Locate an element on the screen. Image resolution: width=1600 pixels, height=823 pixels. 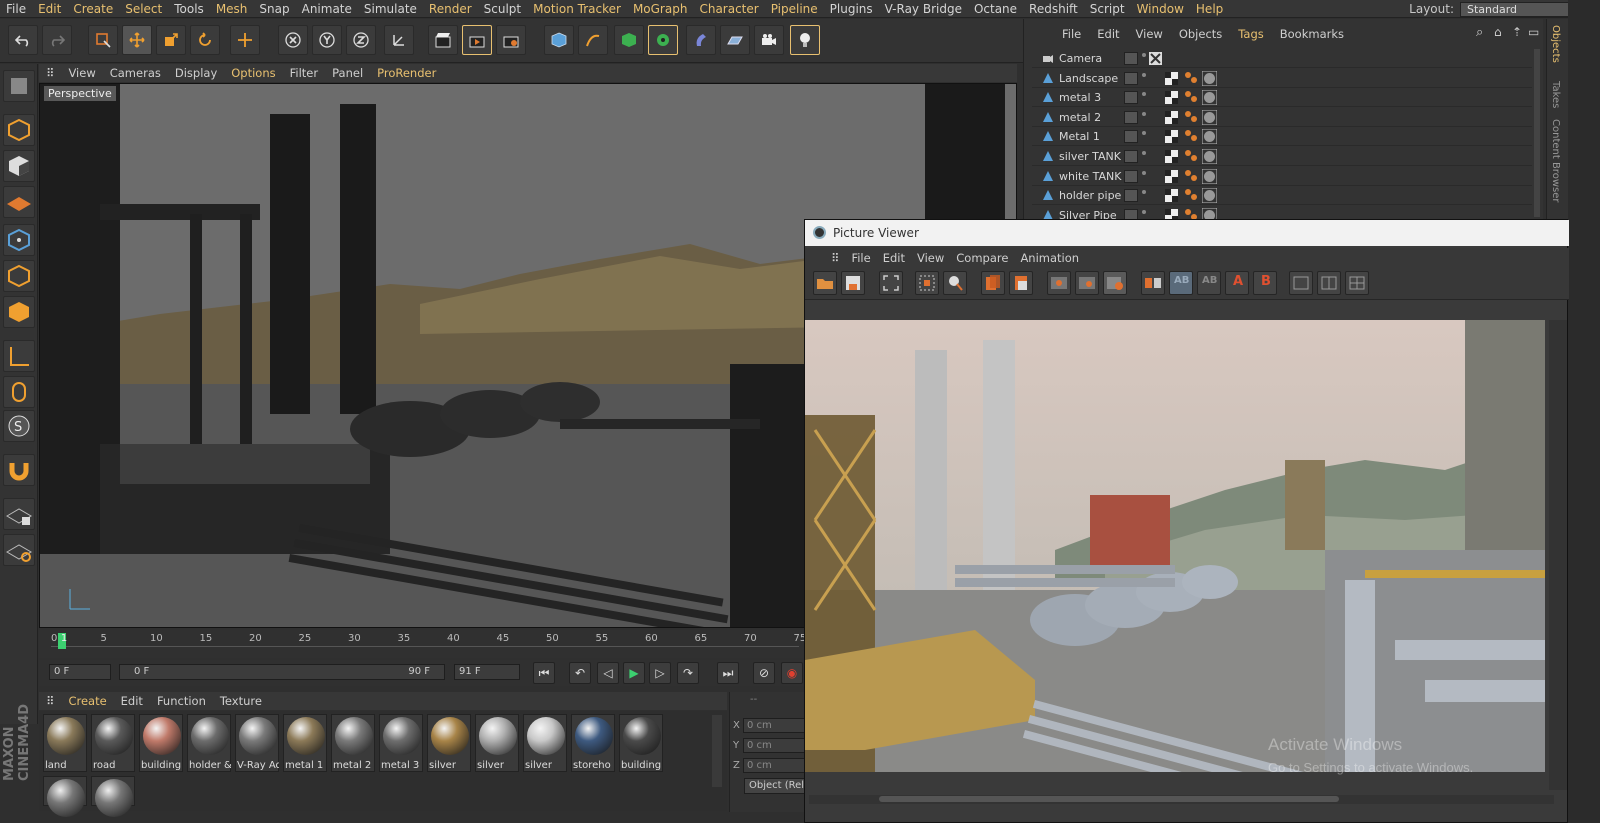
open-image-button is located at coordinates (825, 283).